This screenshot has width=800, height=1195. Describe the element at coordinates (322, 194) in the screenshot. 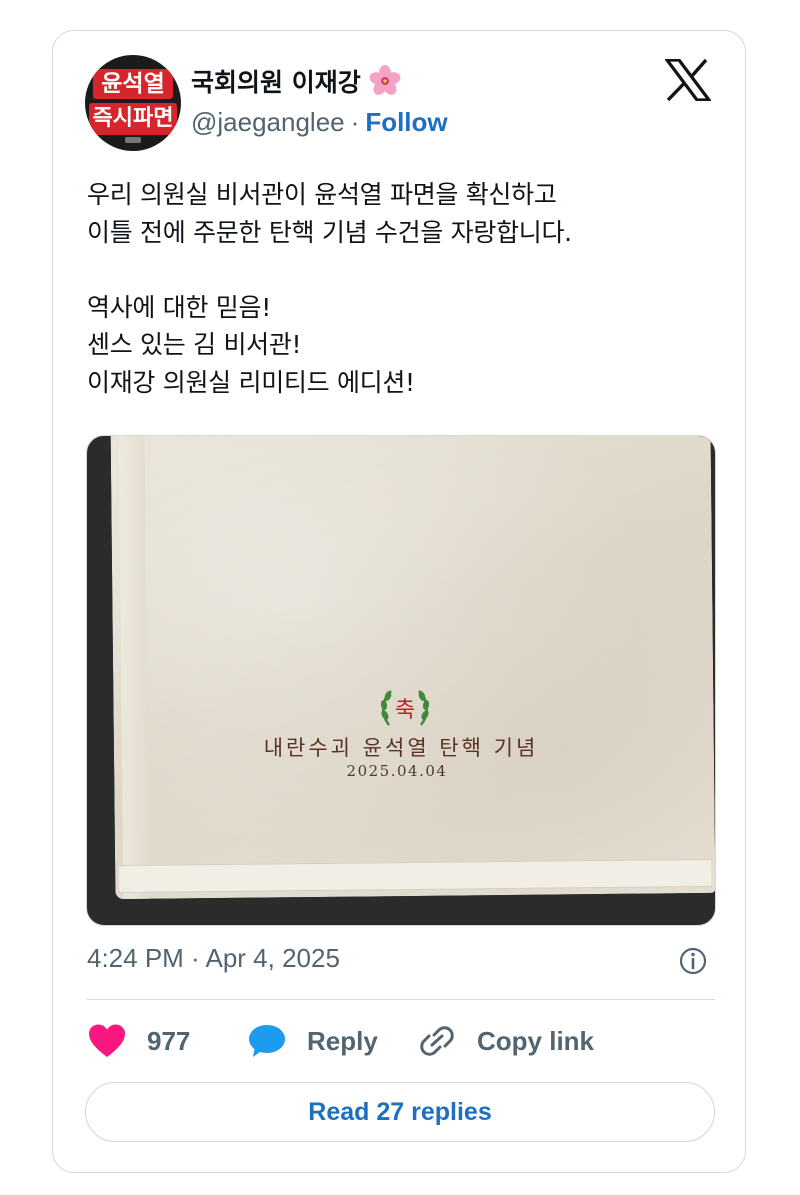

I see `tweet-line: 우리 의원실 비서관이 윤석열 파면을 확신하고` at that location.